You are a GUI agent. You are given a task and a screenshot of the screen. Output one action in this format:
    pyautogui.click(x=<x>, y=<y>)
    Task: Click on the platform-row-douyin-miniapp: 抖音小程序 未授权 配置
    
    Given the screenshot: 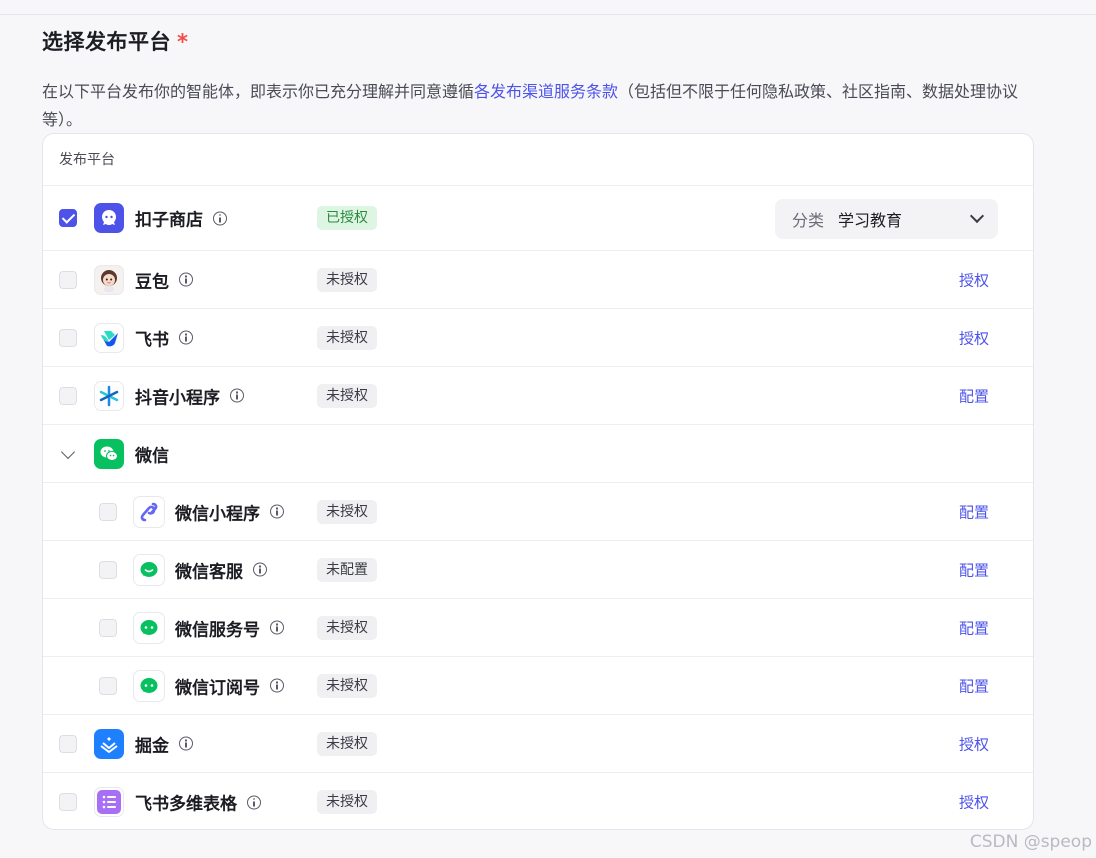 What is the action you would take?
    pyautogui.click(x=538, y=396)
    